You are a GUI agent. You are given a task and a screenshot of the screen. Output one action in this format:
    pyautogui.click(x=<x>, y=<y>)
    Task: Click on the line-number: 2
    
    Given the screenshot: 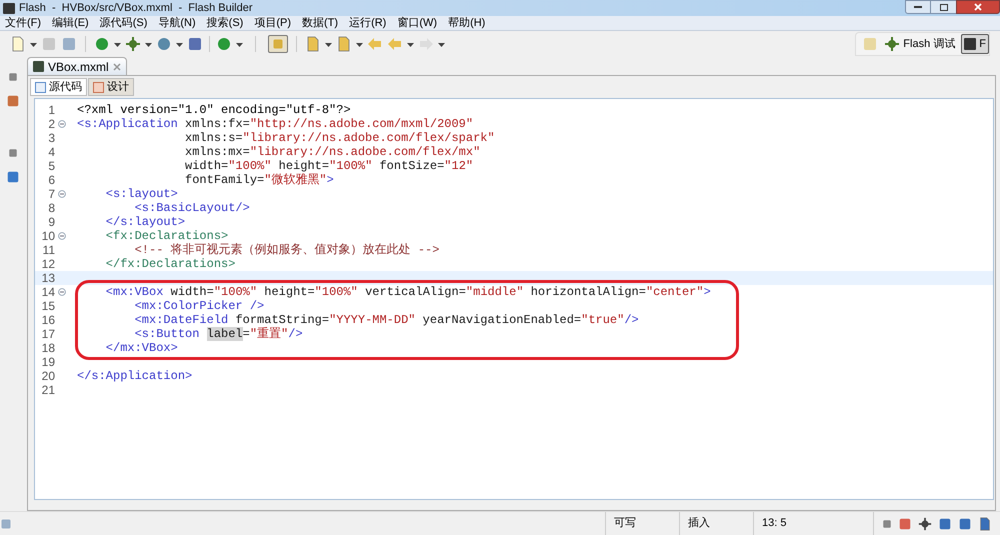 What is the action you would take?
    pyautogui.click(x=51, y=124)
    